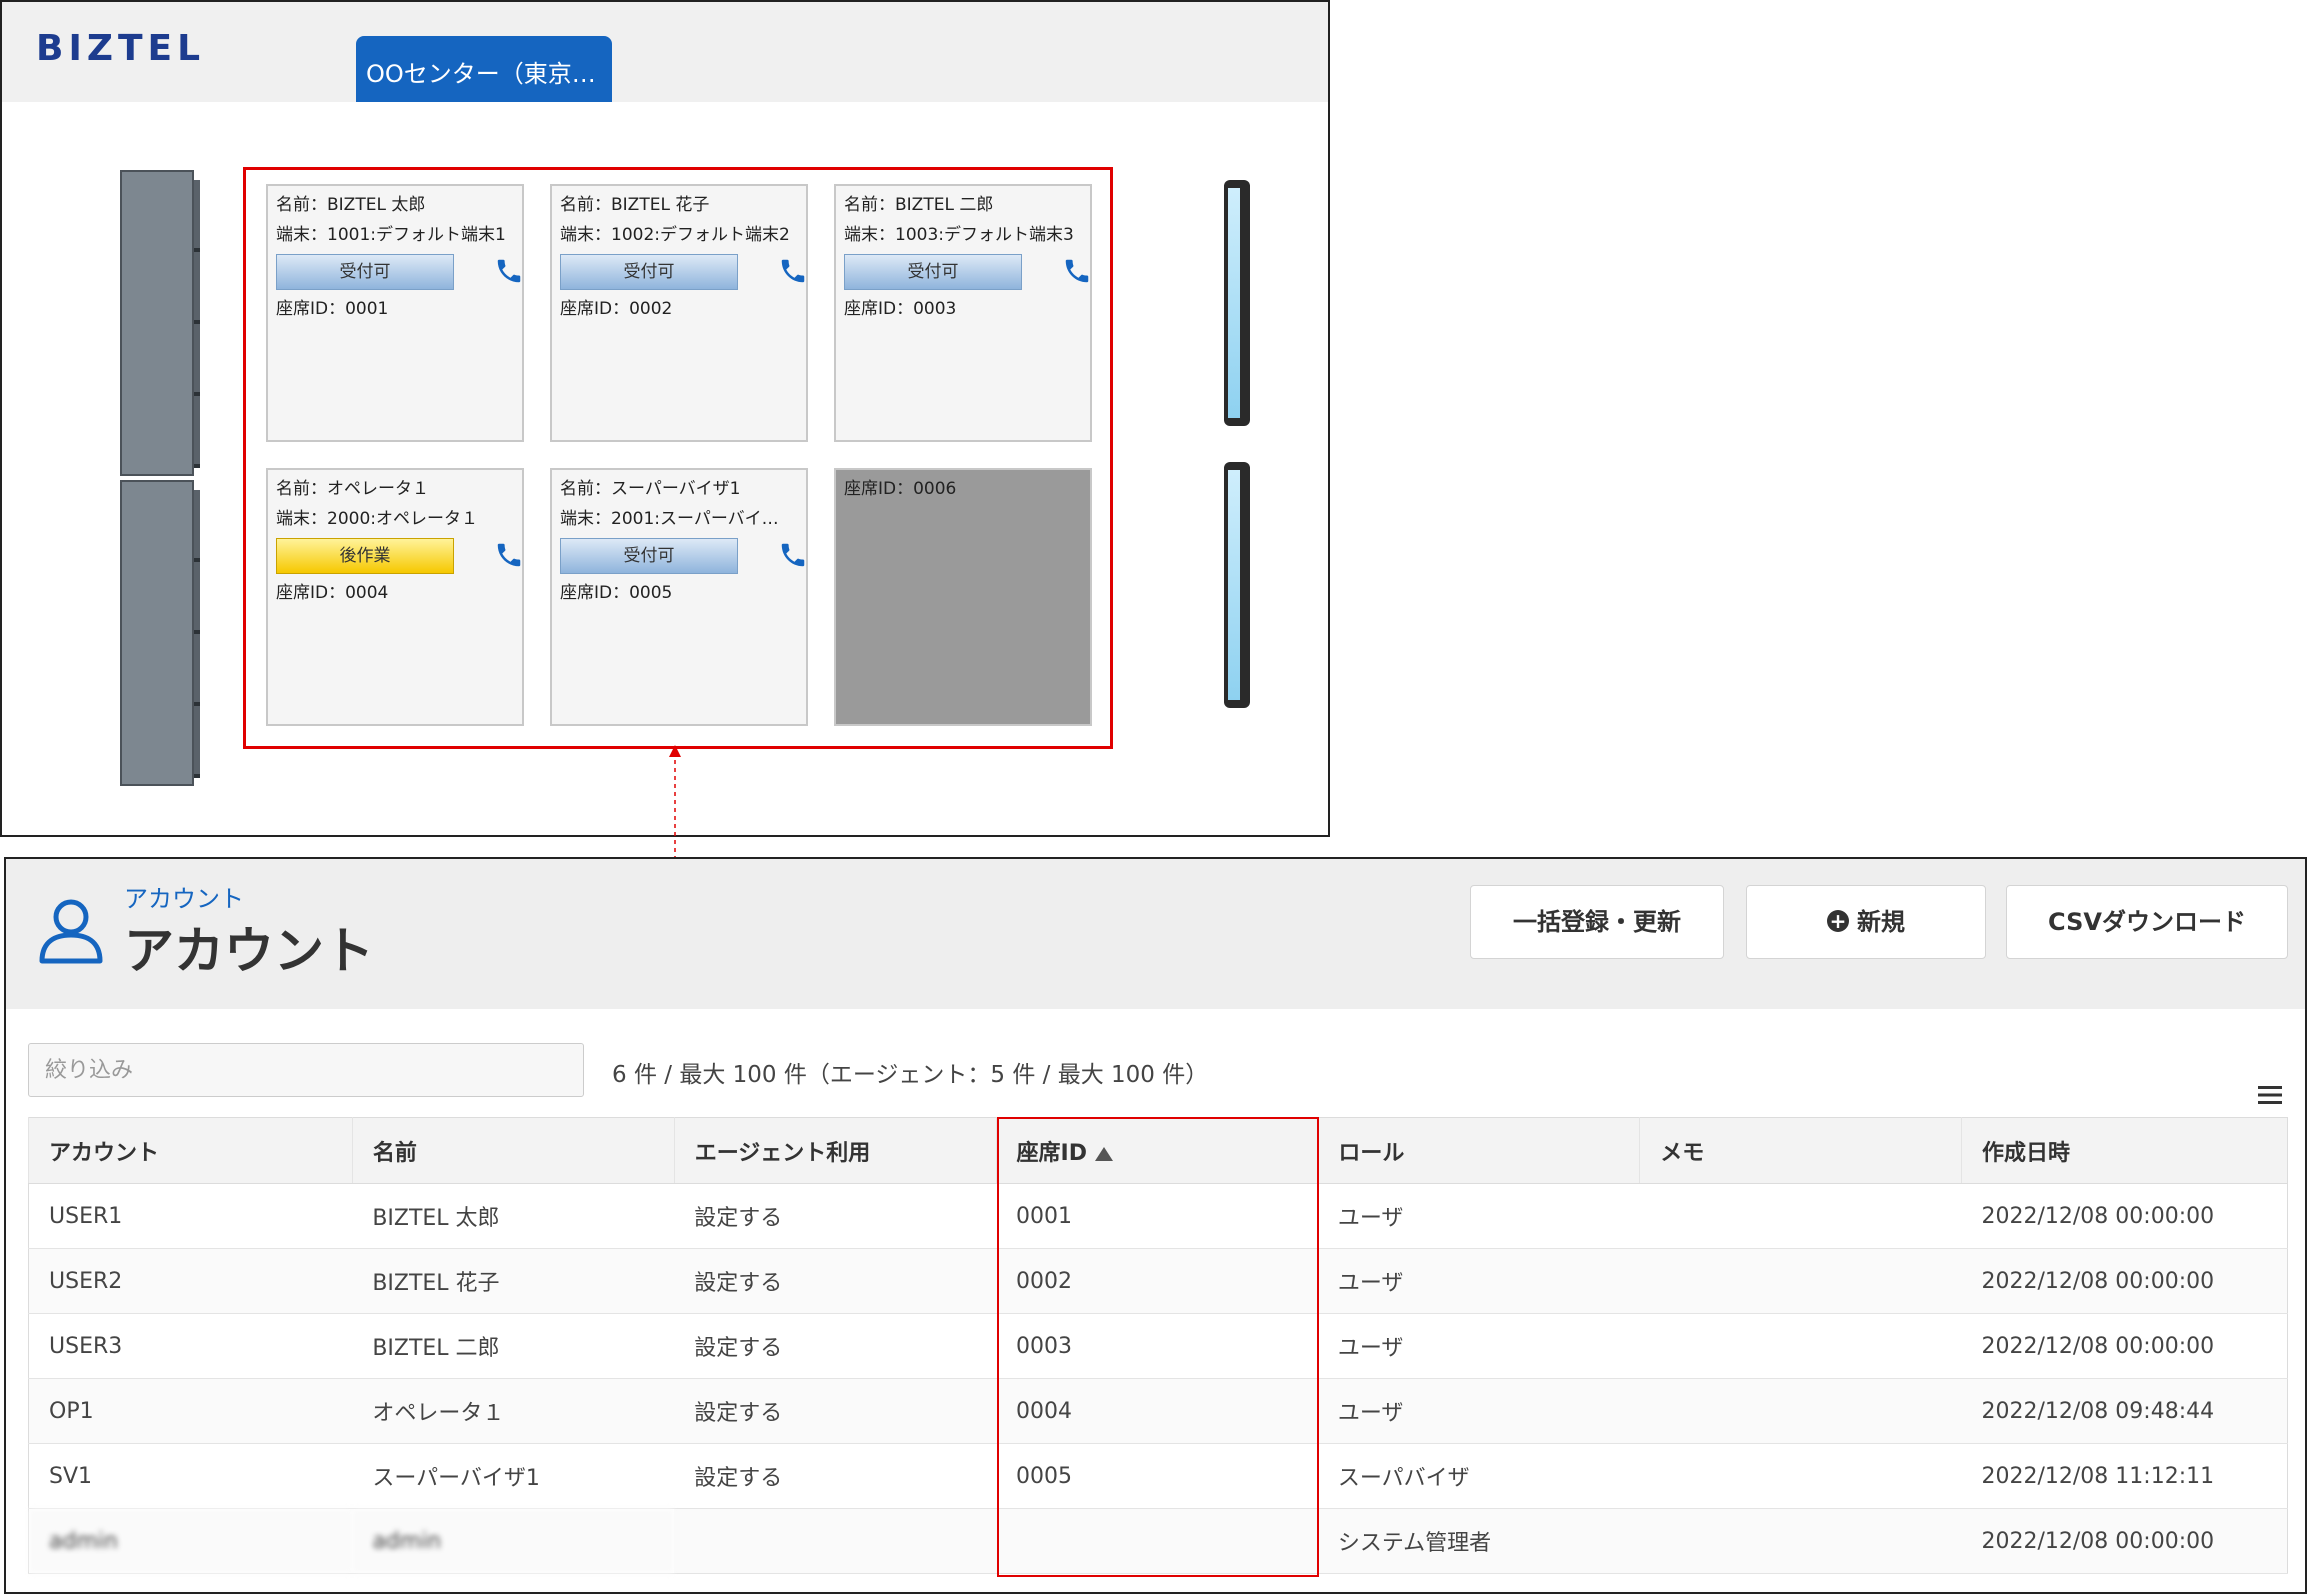 The image size is (2309, 1596). Describe the element at coordinates (332, 309) in the screenshot. I see `seat-id: 座席ID：0001` at that location.